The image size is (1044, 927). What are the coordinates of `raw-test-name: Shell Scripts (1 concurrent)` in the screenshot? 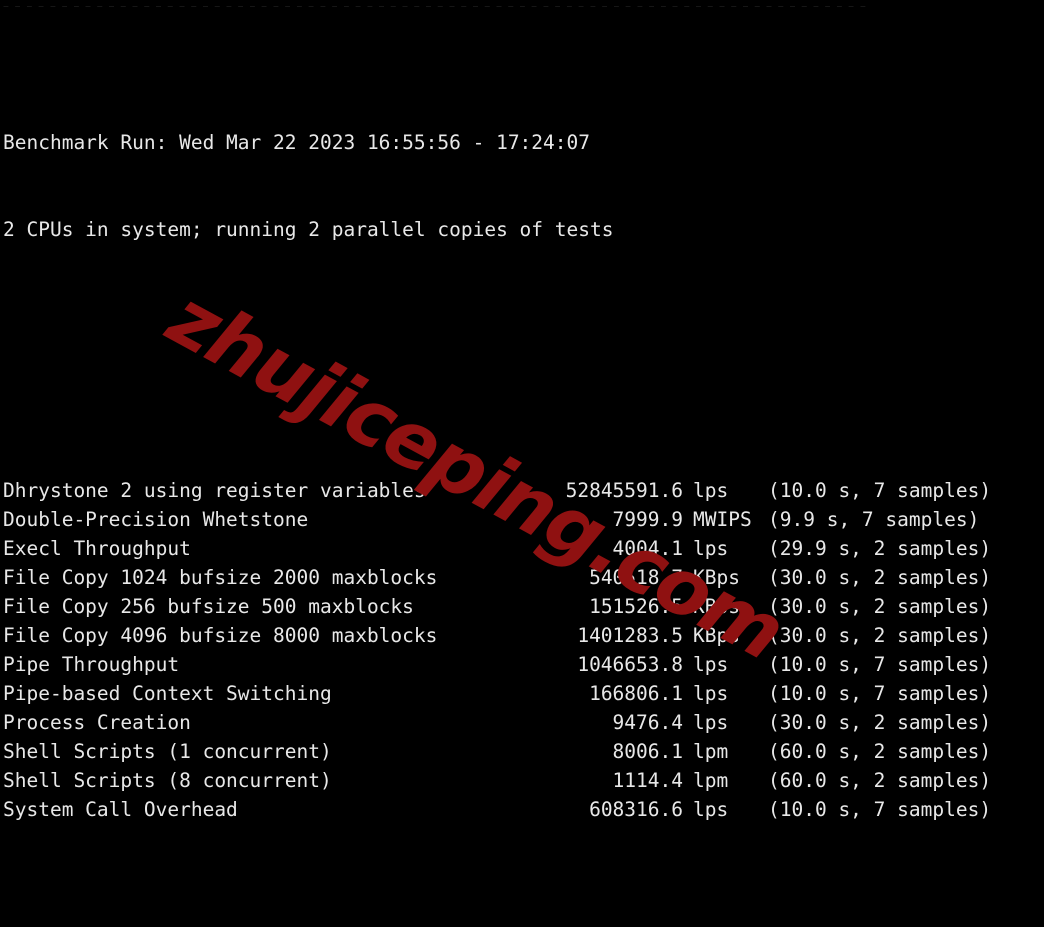 It's located at (167, 751).